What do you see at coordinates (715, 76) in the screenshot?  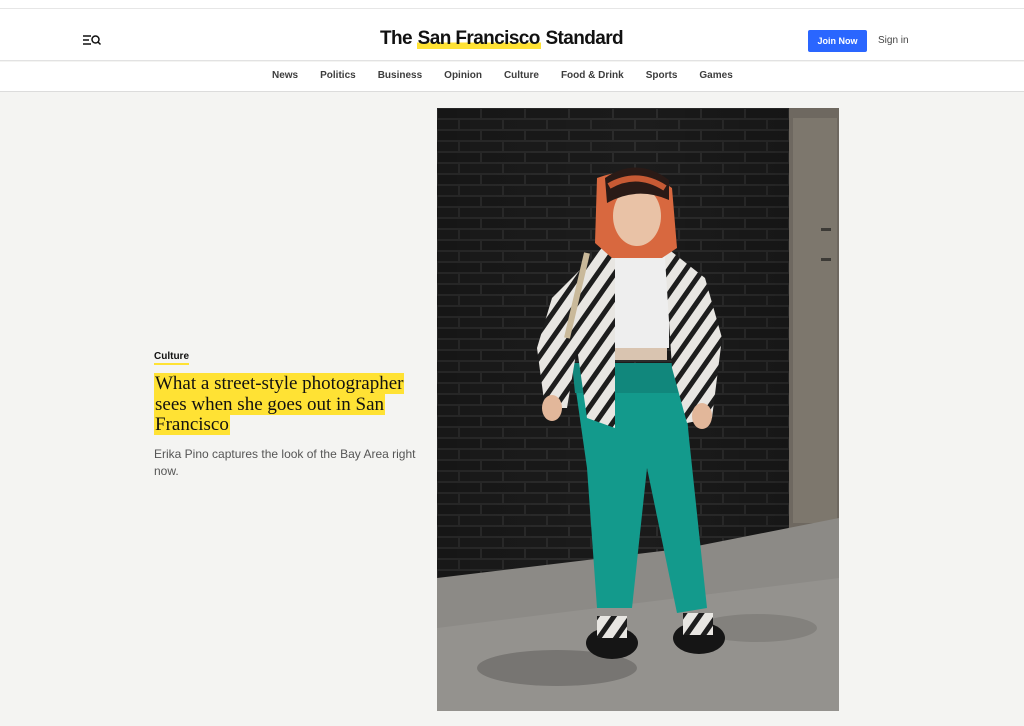 I see `nav-item-games: Games` at bounding box center [715, 76].